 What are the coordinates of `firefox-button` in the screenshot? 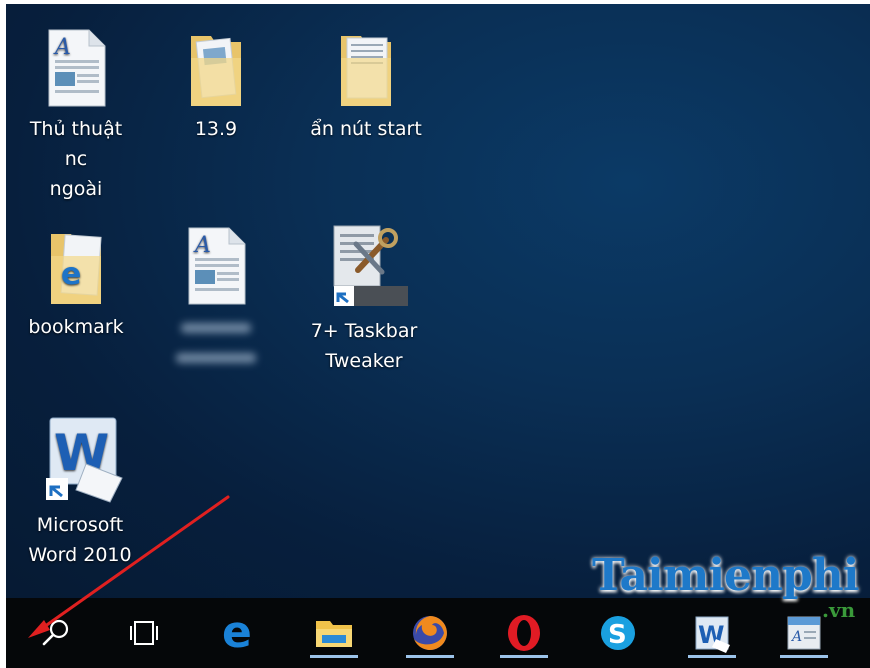 It's located at (430, 633).